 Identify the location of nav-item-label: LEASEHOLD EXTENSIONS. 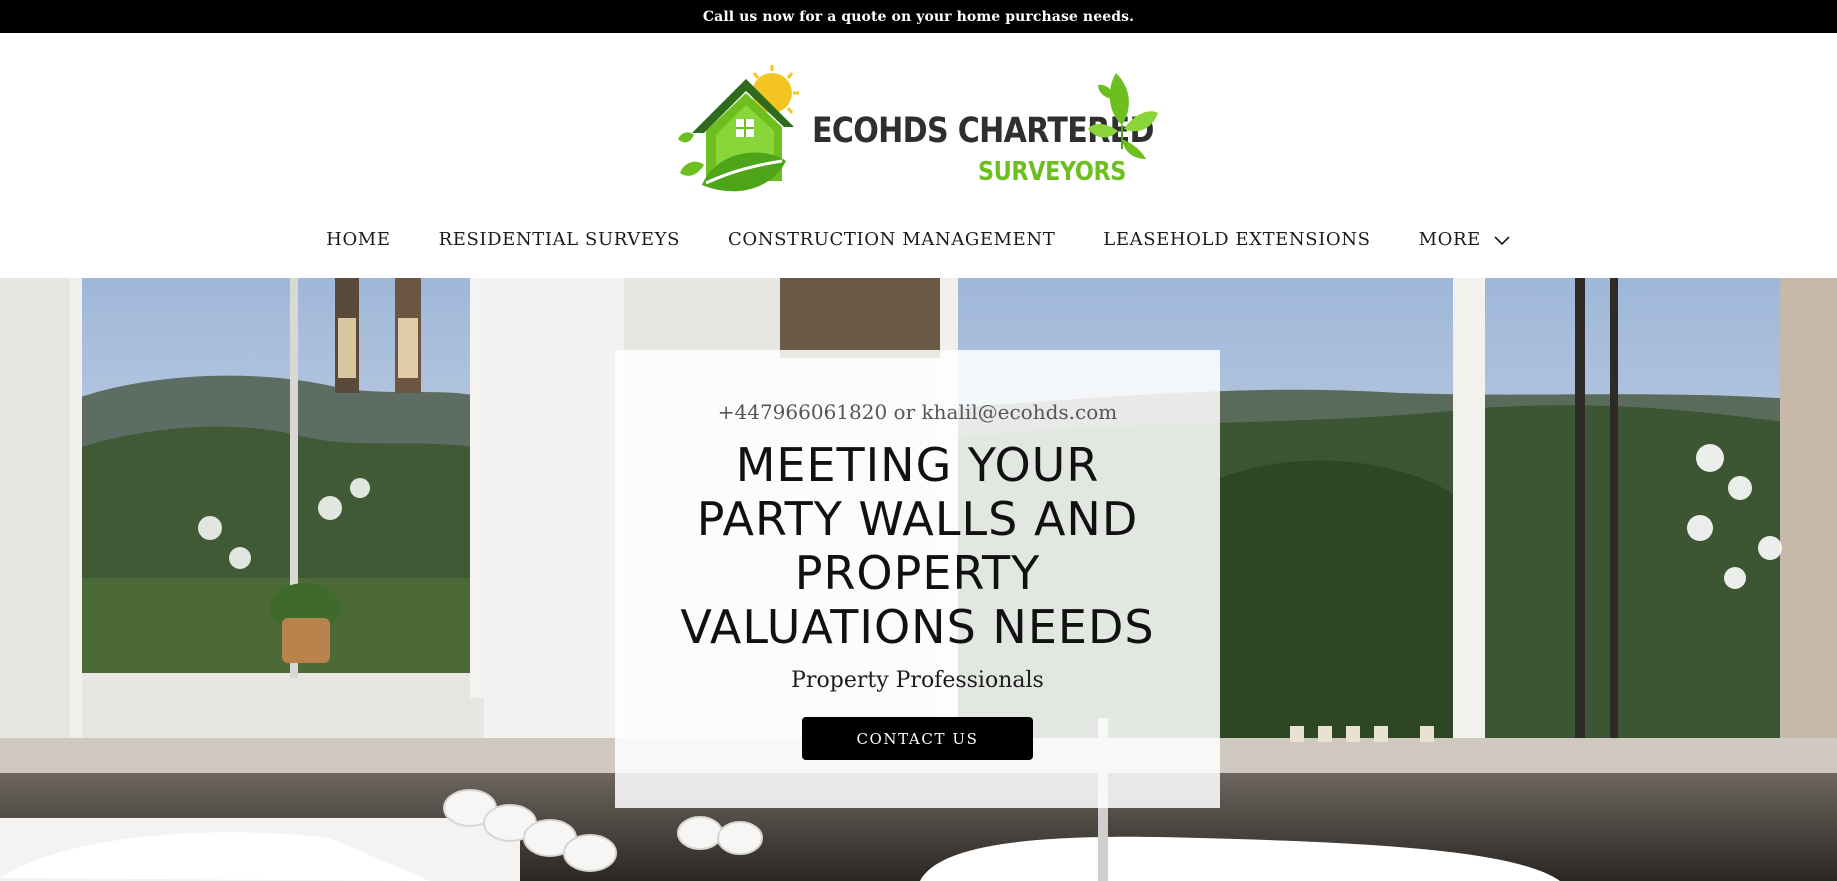
(1237, 239).